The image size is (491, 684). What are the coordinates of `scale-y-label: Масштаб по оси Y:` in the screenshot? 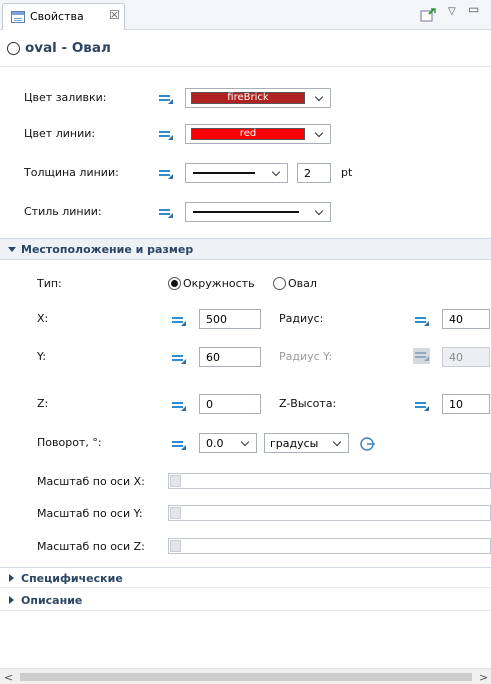 It's located at (90, 513).